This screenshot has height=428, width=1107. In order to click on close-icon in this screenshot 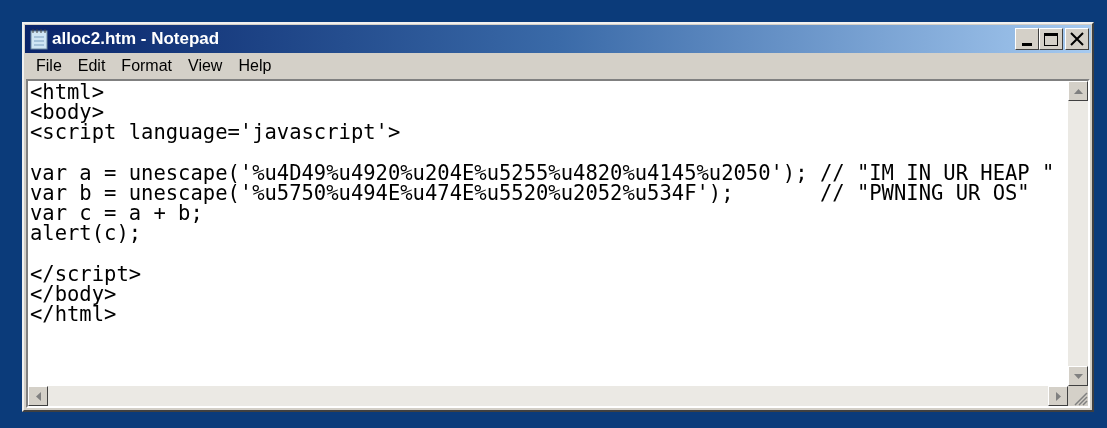, I will do `click(1077, 39)`.